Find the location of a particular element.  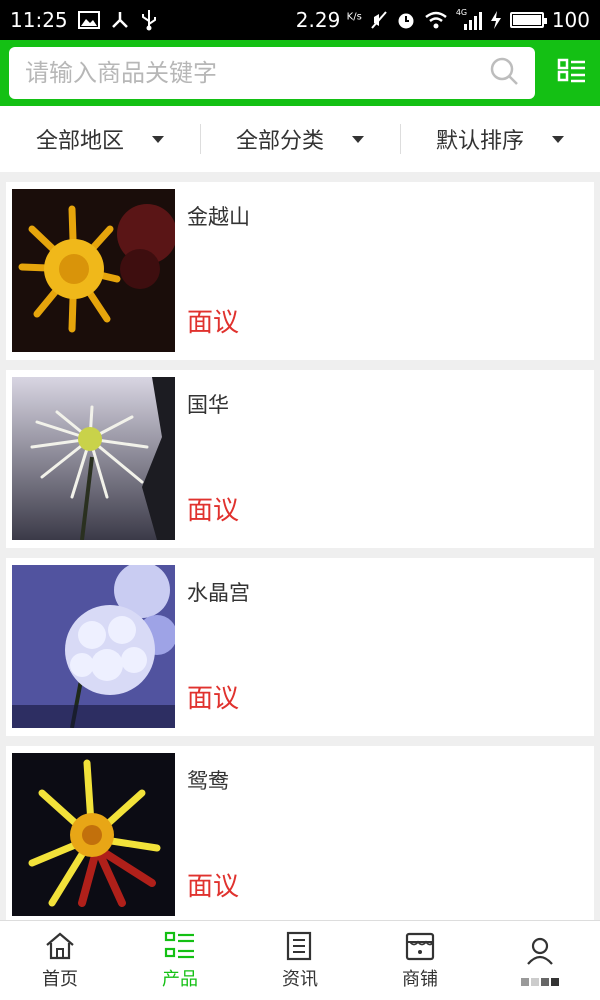

filter-label: 默认排序 is located at coordinates (479, 141).